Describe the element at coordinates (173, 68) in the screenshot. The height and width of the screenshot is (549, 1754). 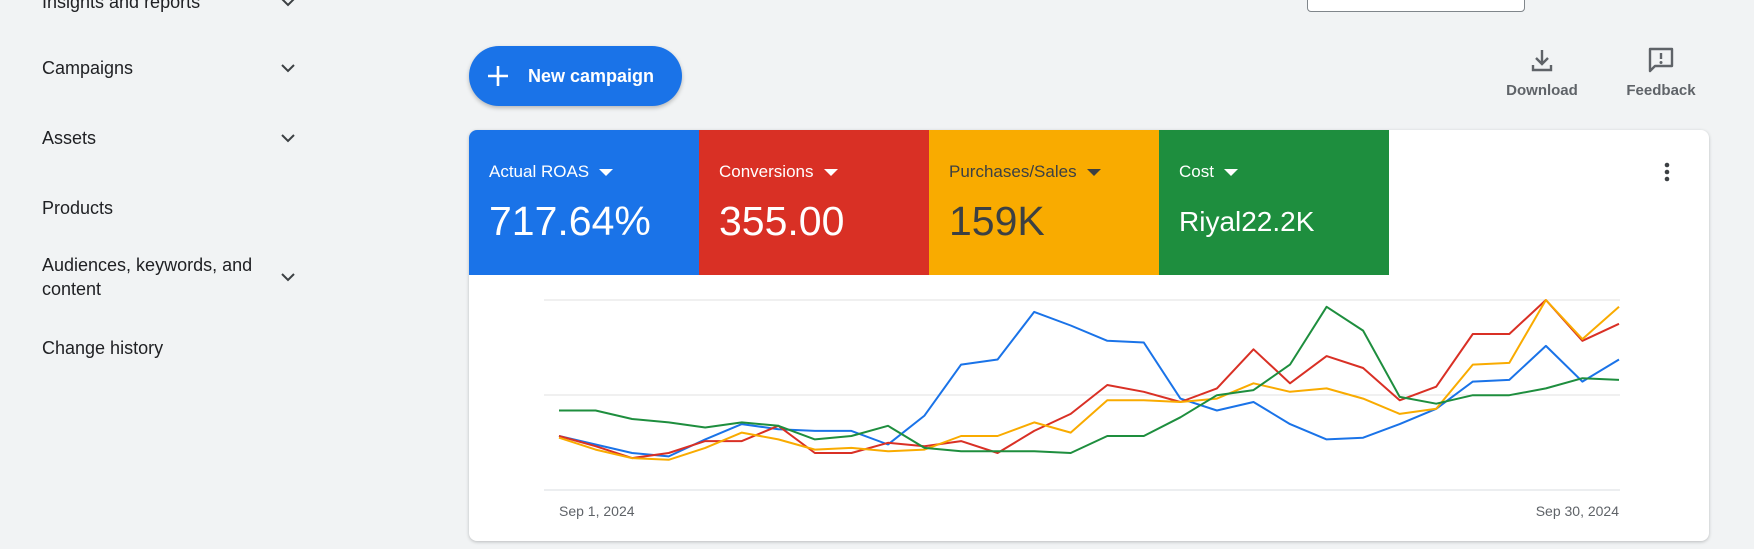
I see `sidebar-item-campaigns: Campaigns` at that location.